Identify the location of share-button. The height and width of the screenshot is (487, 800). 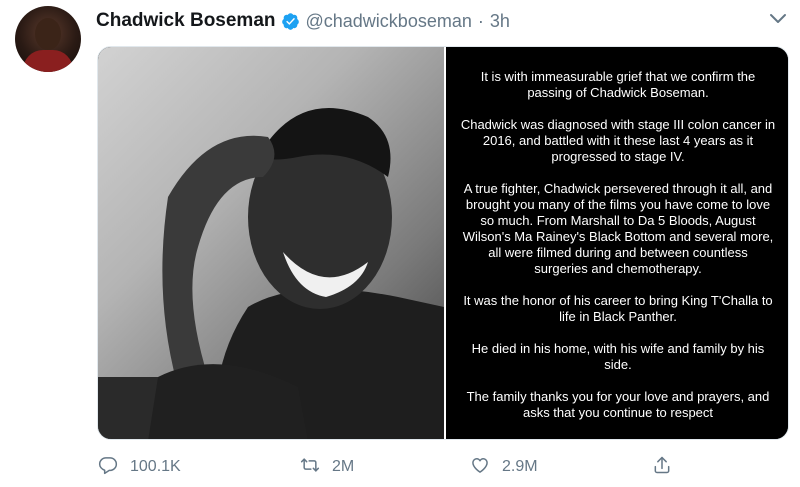
(662, 467).